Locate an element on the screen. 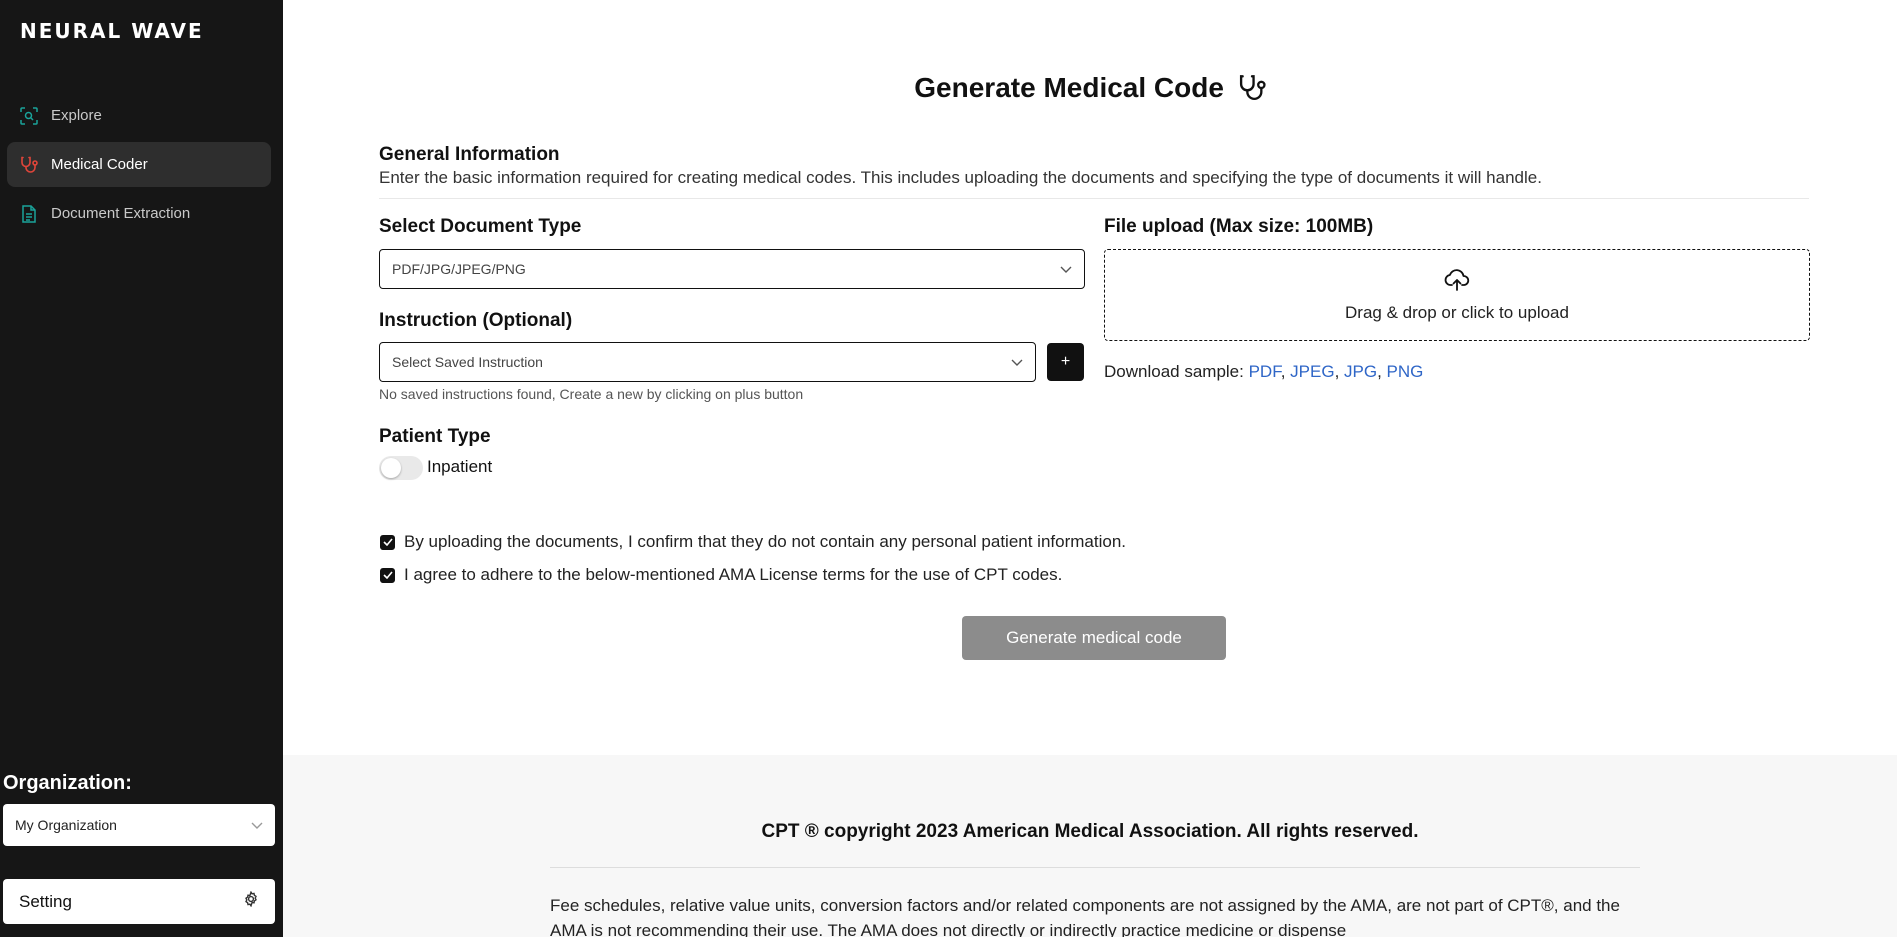 This screenshot has width=1897, height=937. download-jpeg-link: JPEG is located at coordinates (1312, 371).